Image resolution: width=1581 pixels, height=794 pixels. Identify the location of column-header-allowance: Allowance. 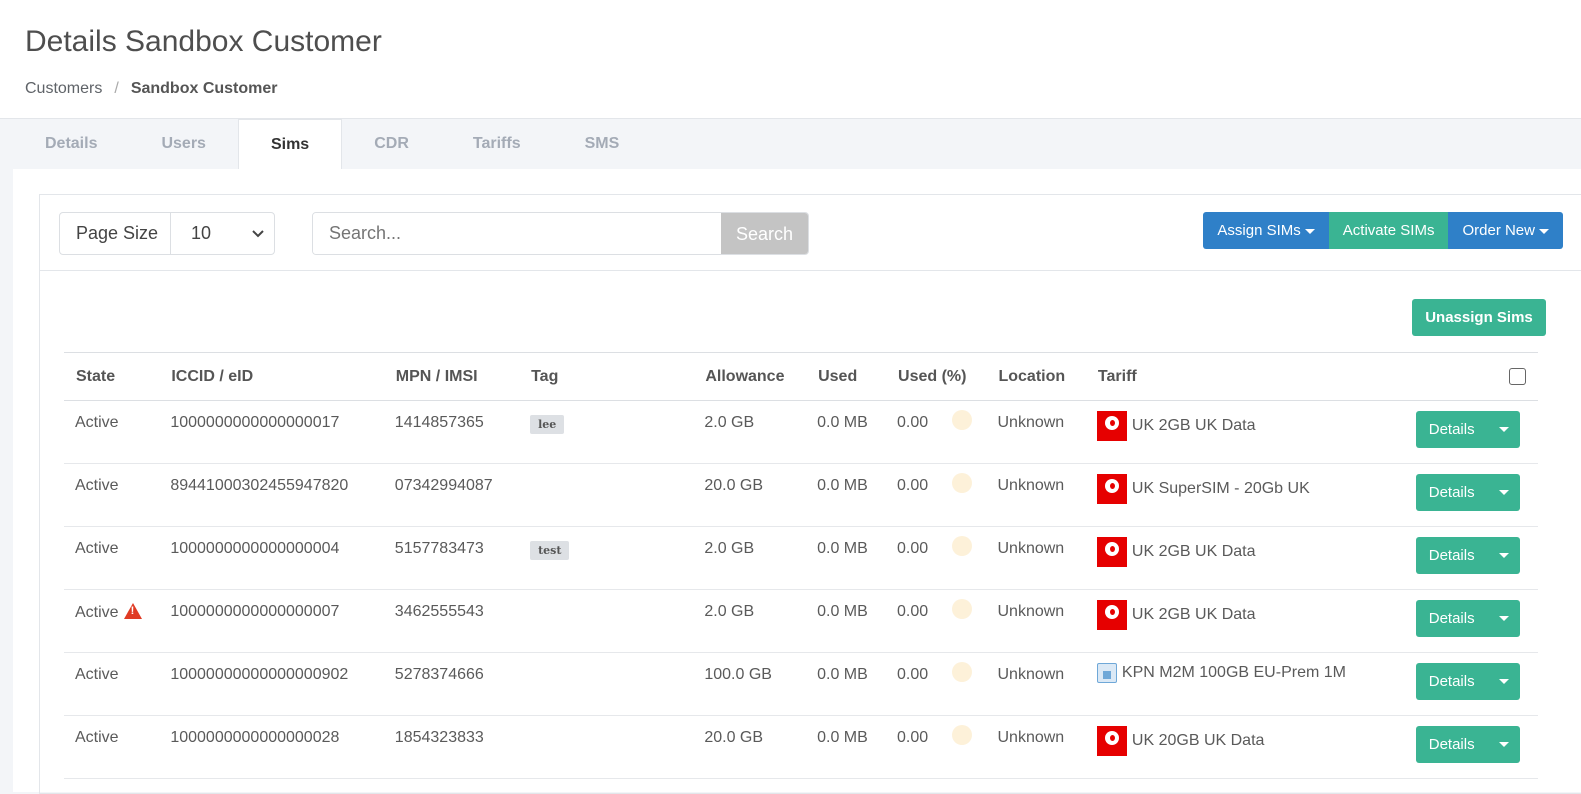
(750, 376).